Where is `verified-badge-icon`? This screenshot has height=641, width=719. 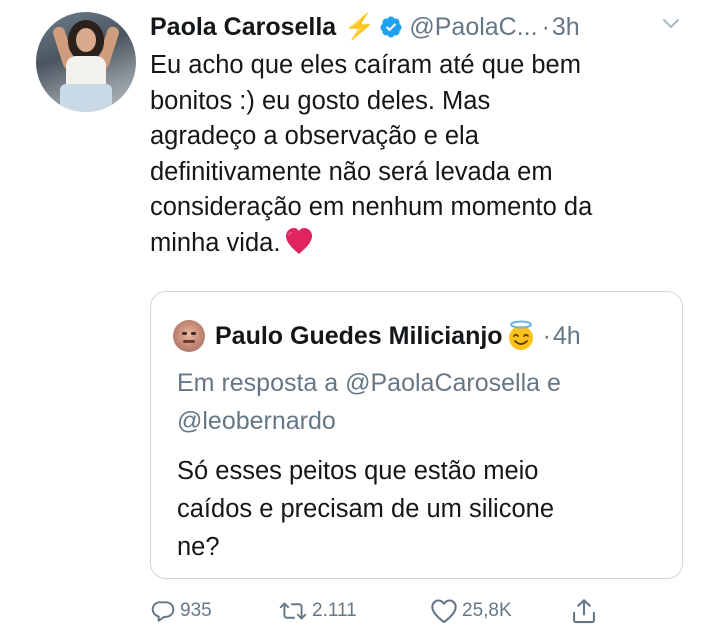
verified-badge-icon is located at coordinates (391, 27).